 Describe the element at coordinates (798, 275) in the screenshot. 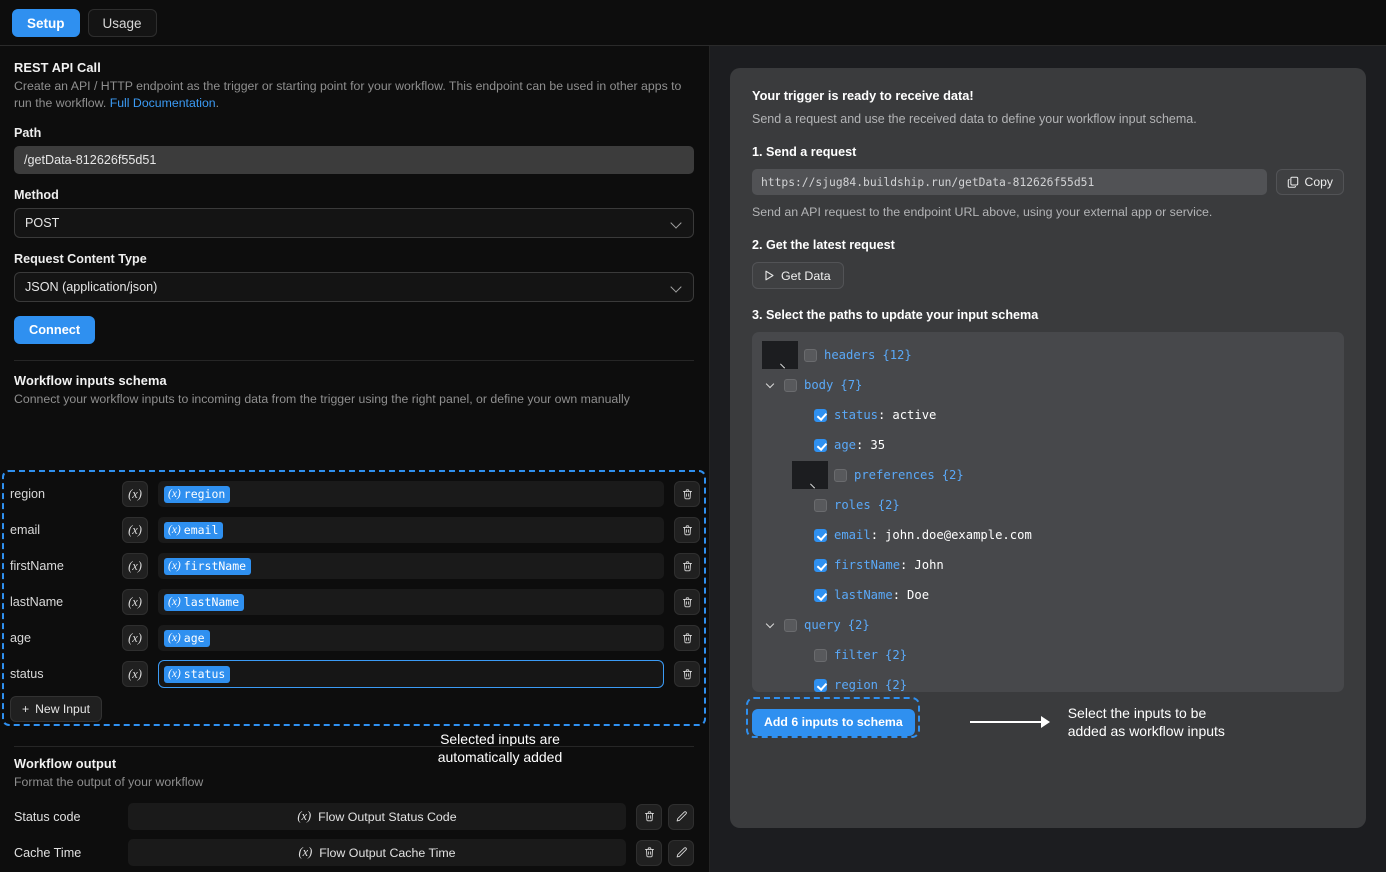

I see `get-data-button: Get Data` at that location.